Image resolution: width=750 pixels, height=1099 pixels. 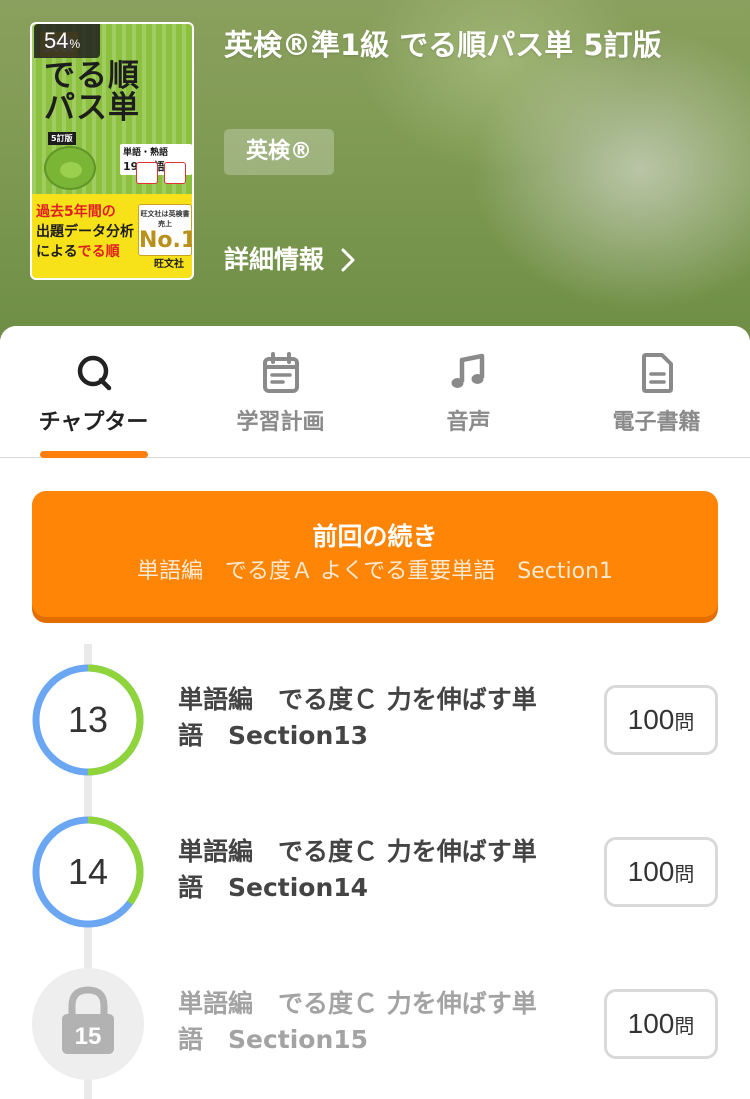 I want to click on active-tab-indicator, so click(x=94, y=454).